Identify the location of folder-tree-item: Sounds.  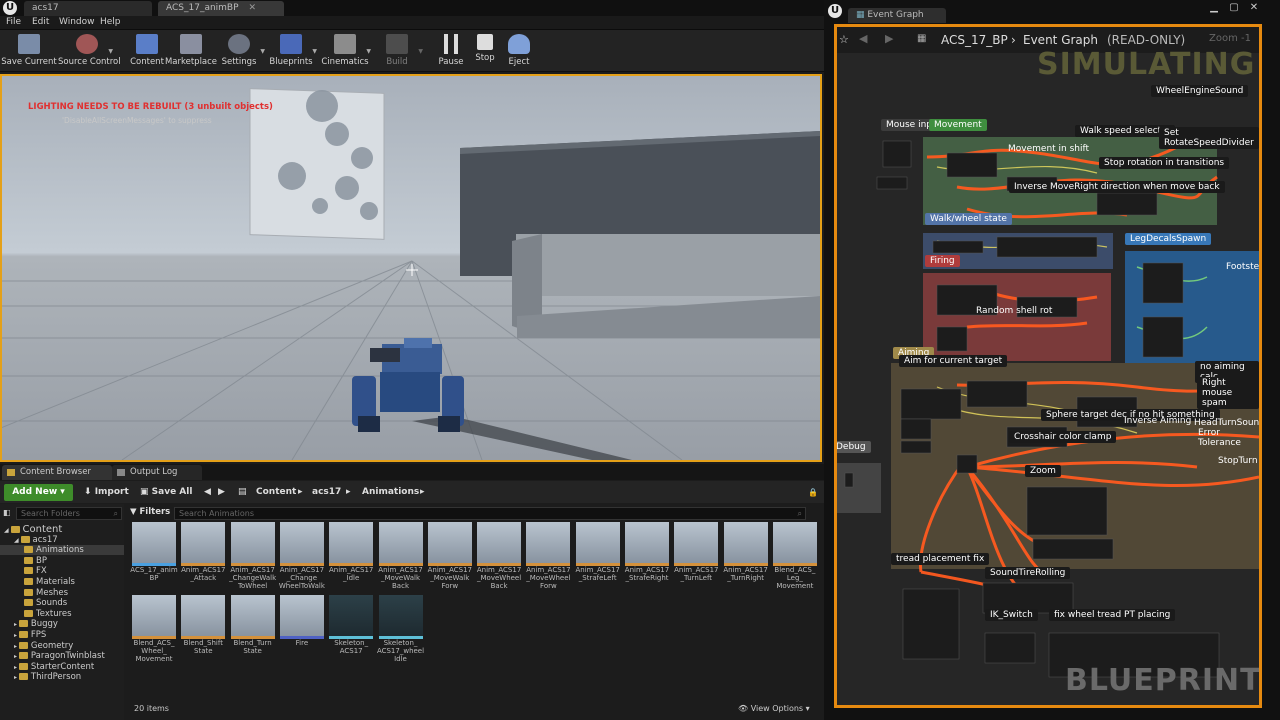
(74, 603).